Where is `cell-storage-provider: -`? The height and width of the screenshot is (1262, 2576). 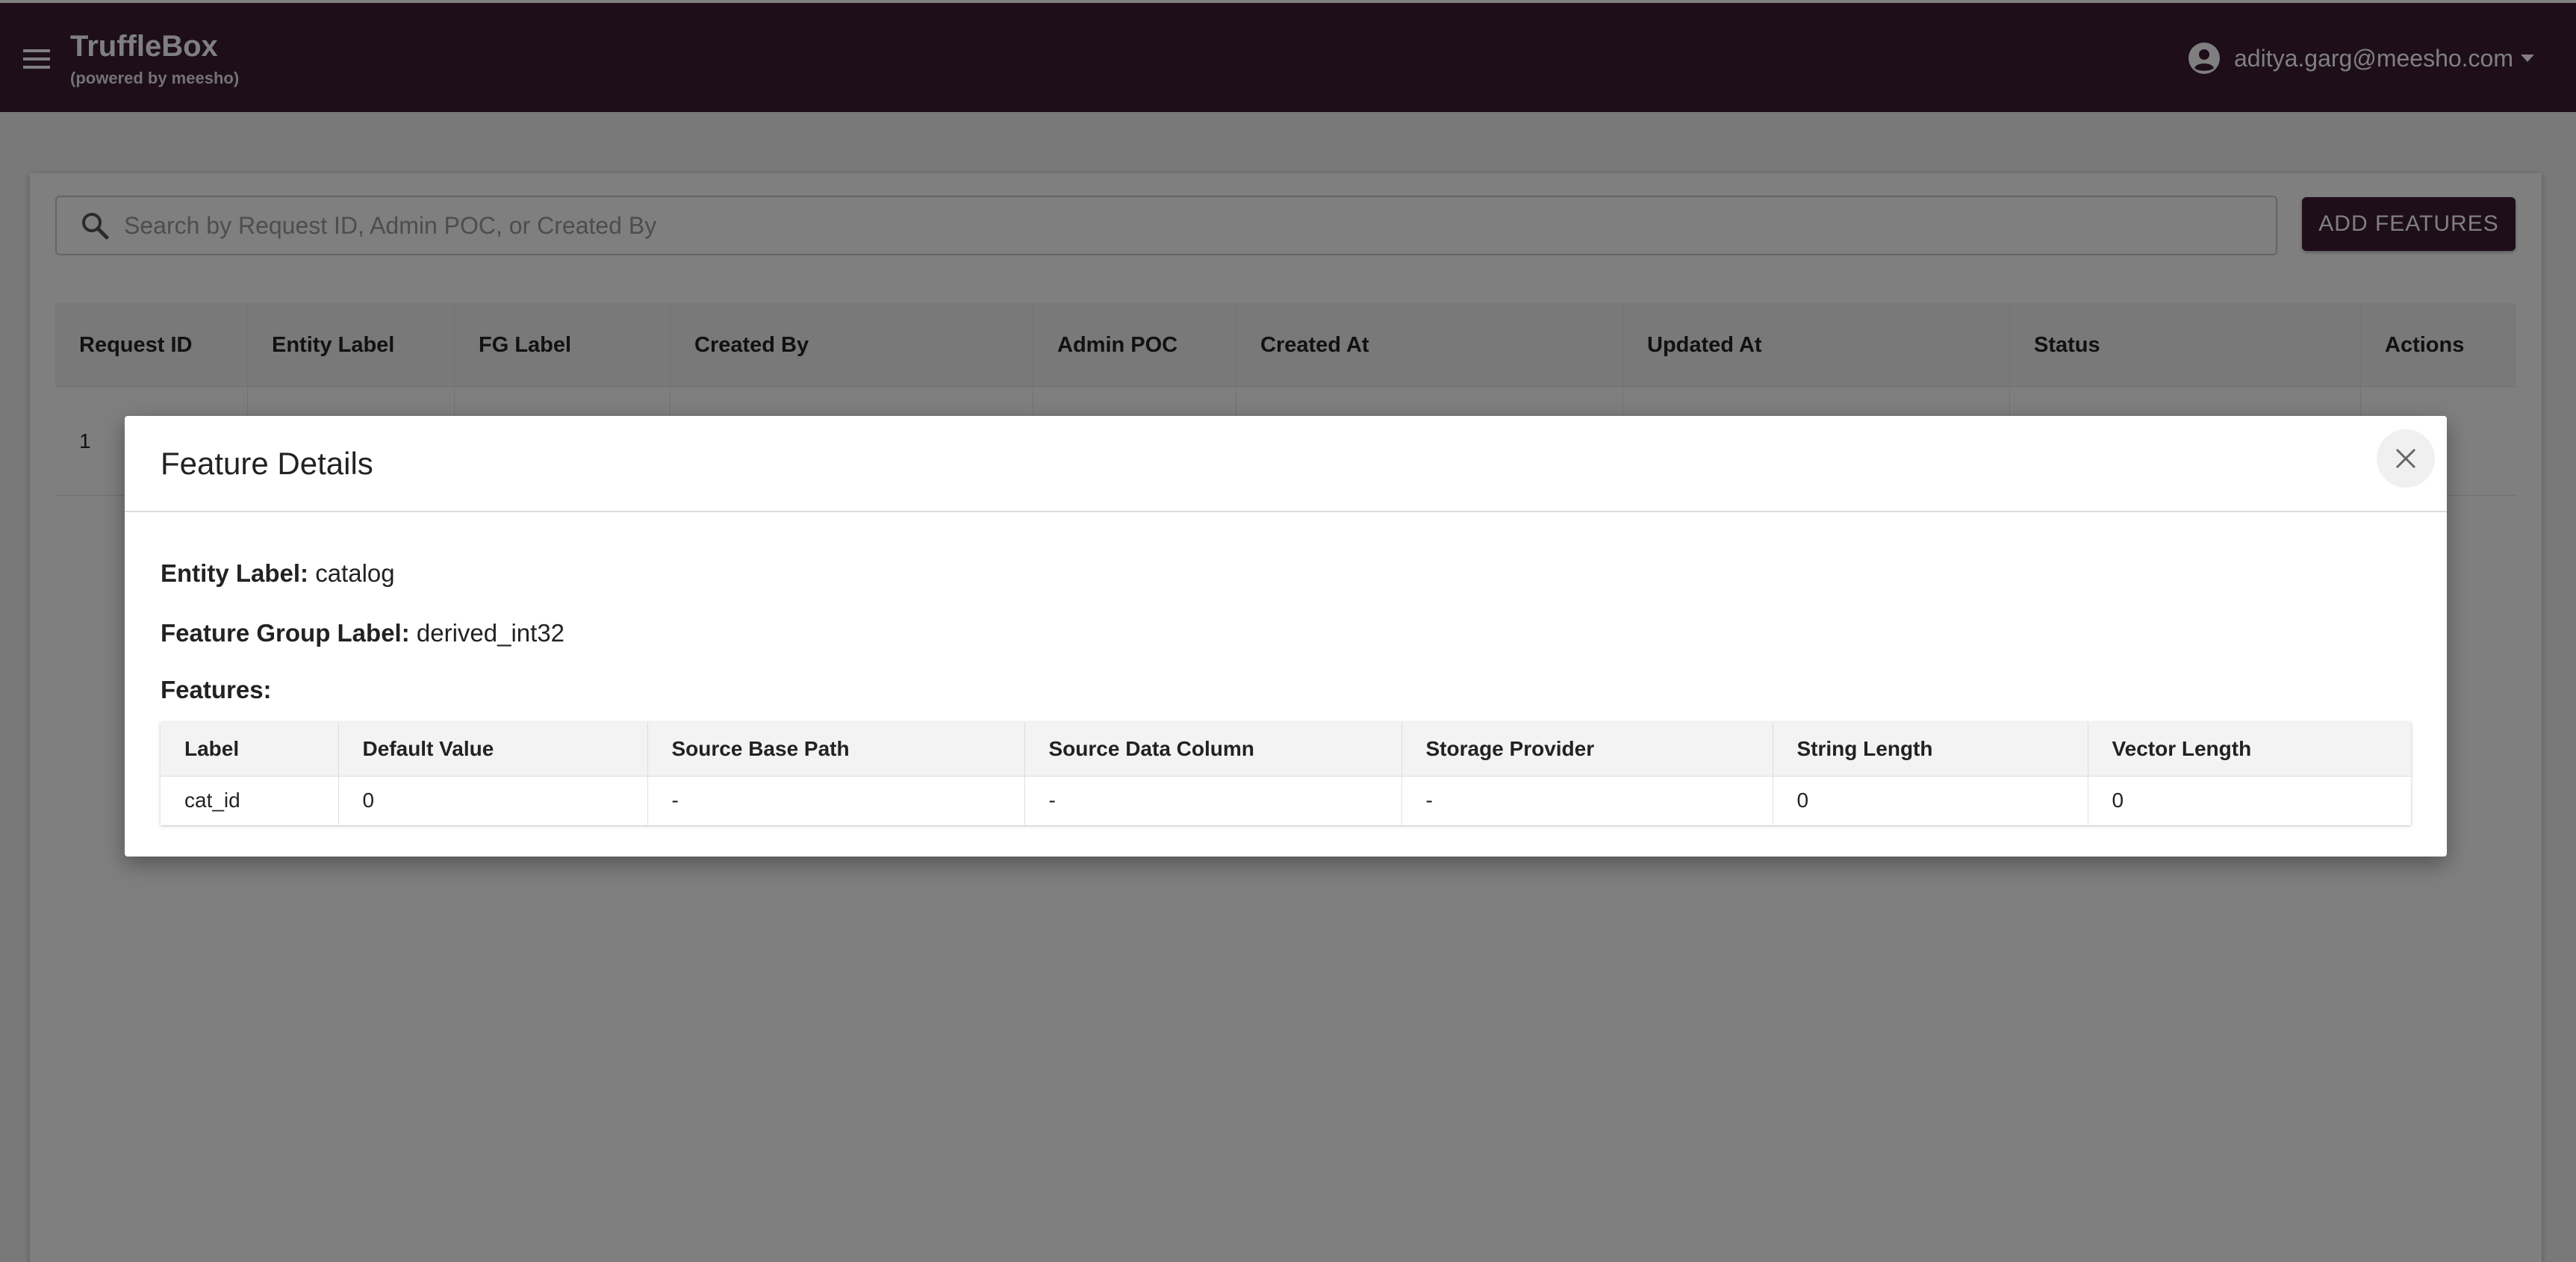 cell-storage-provider: - is located at coordinates (1587, 800).